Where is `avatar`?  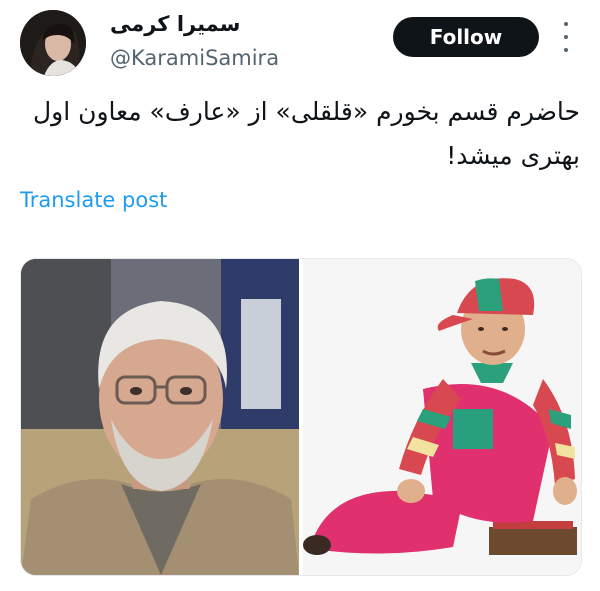
avatar is located at coordinates (53, 43).